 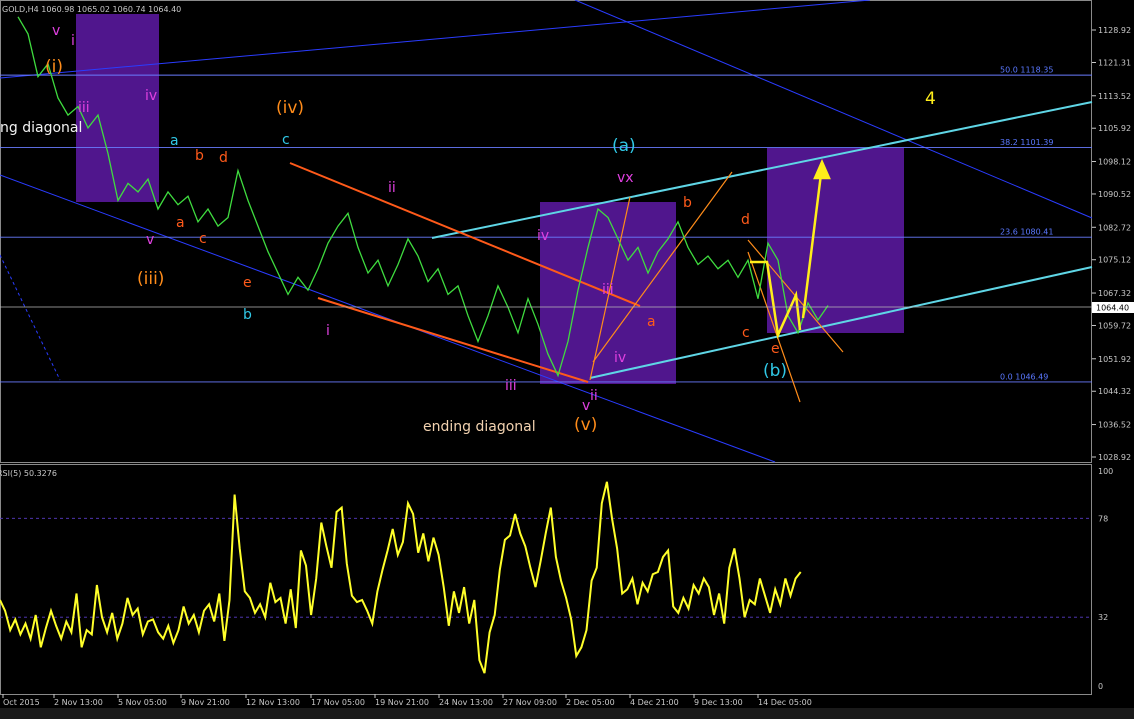 What do you see at coordinates (466, 702) in the screenshot?
I see `time-tick-label: 24 Nov 13:00` at bounding box center [466, 702].